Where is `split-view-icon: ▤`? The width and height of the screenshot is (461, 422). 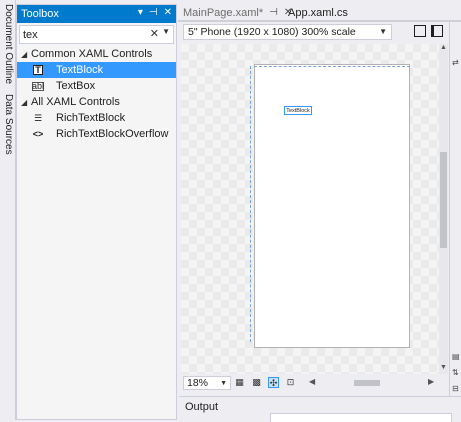 split-view-icon: ▤ is located at coordinates (456, 356).